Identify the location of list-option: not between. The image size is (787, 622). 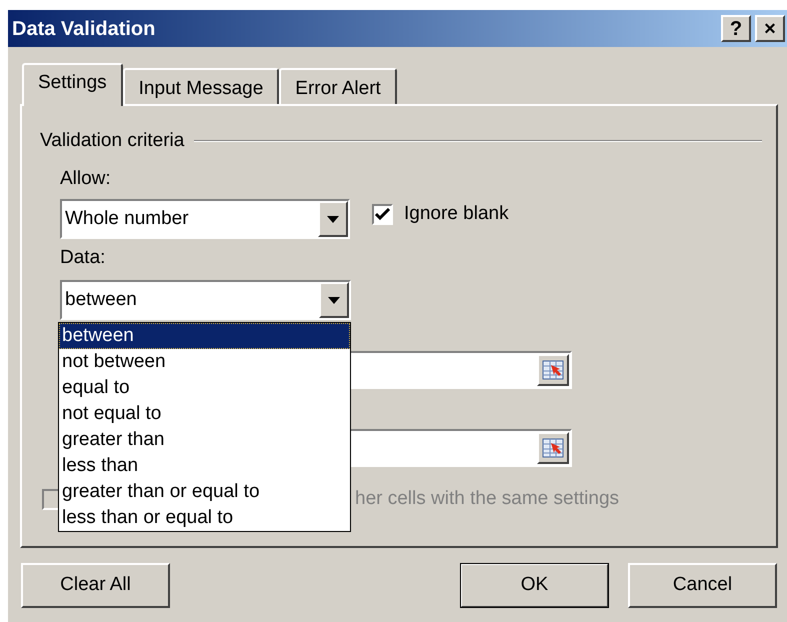
(204, 362).